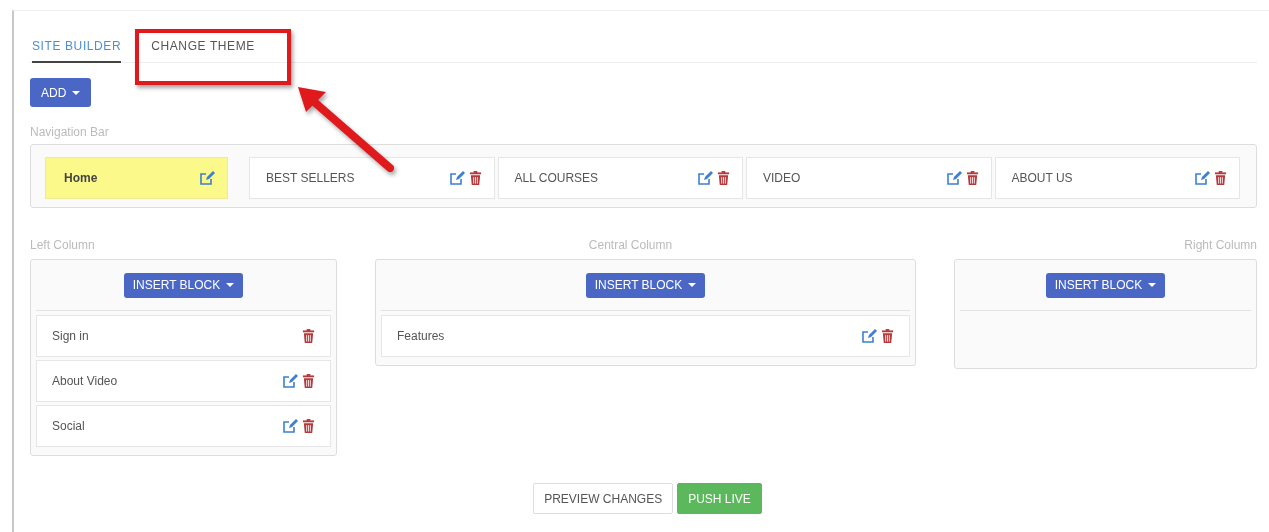  I want to click on column-label: Central Column, so click(630, 245).